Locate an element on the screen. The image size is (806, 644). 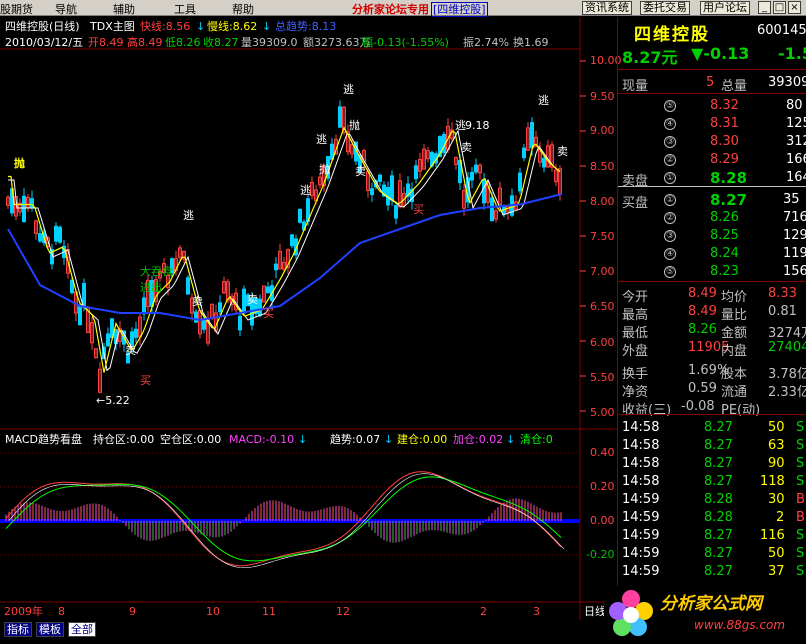
buy-volume: 119 is located at coordinates (794, 253).